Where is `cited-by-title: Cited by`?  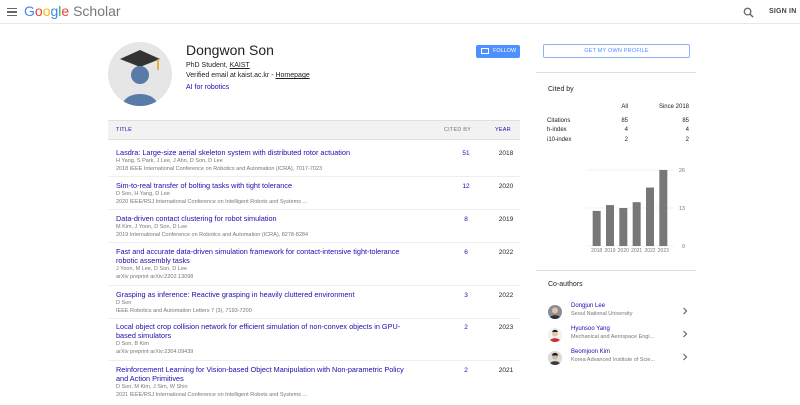 cited-by-title: Cited by is located at coordinates (561, 89).